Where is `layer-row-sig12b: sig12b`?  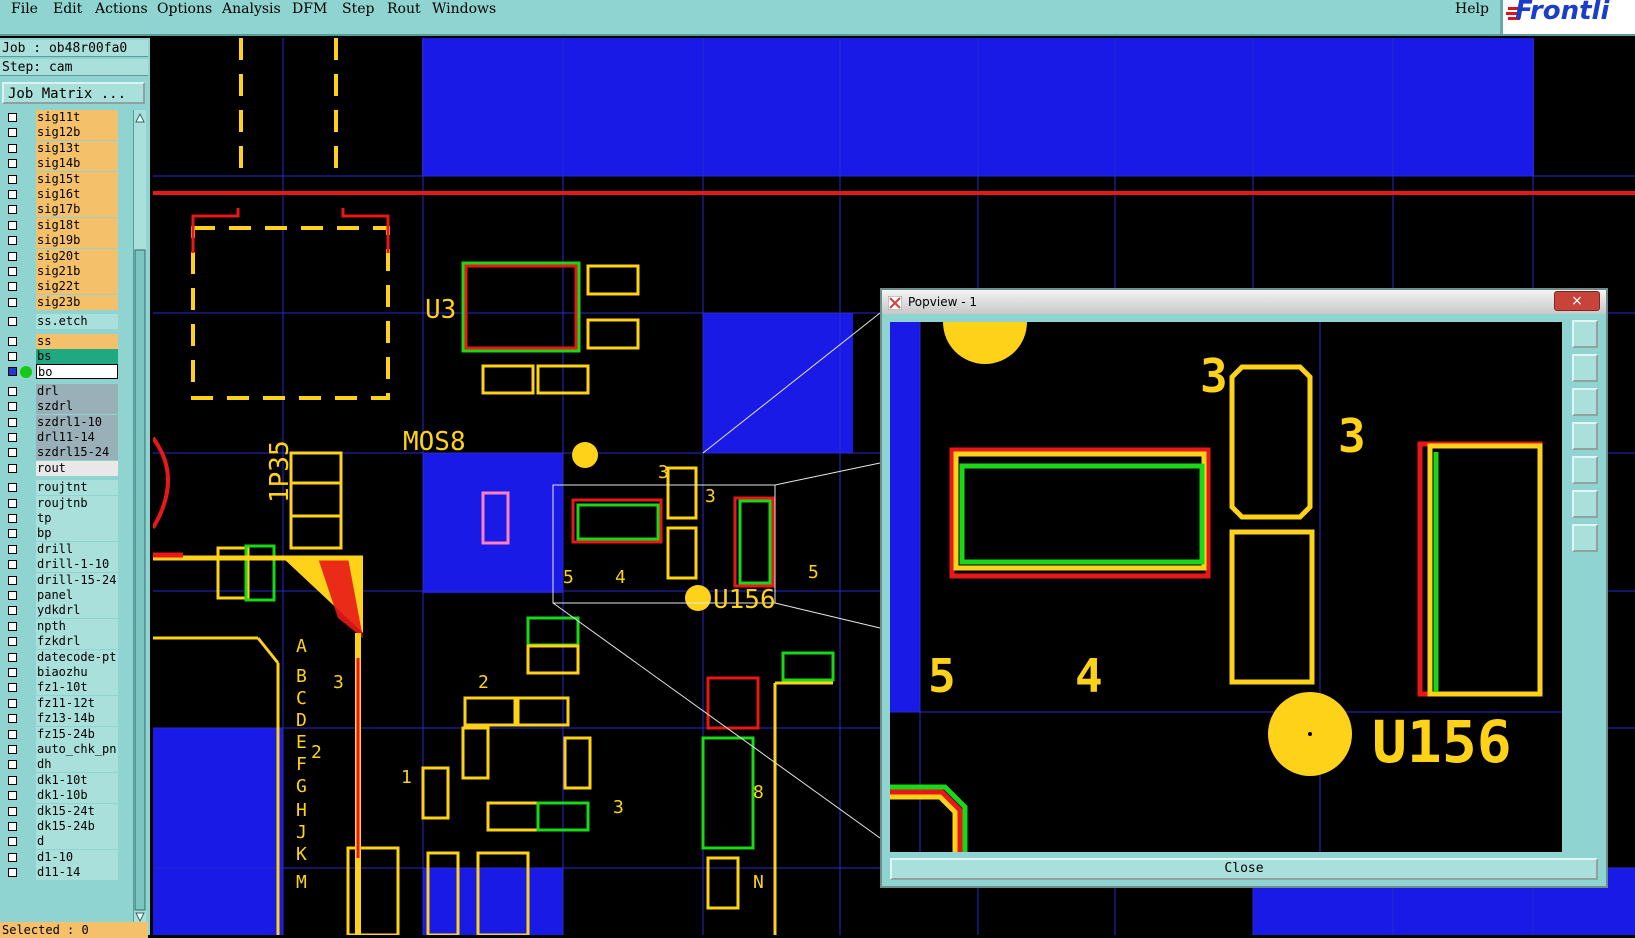 layer-row-sig12b: sig12b is located at coordinates (60, 133).